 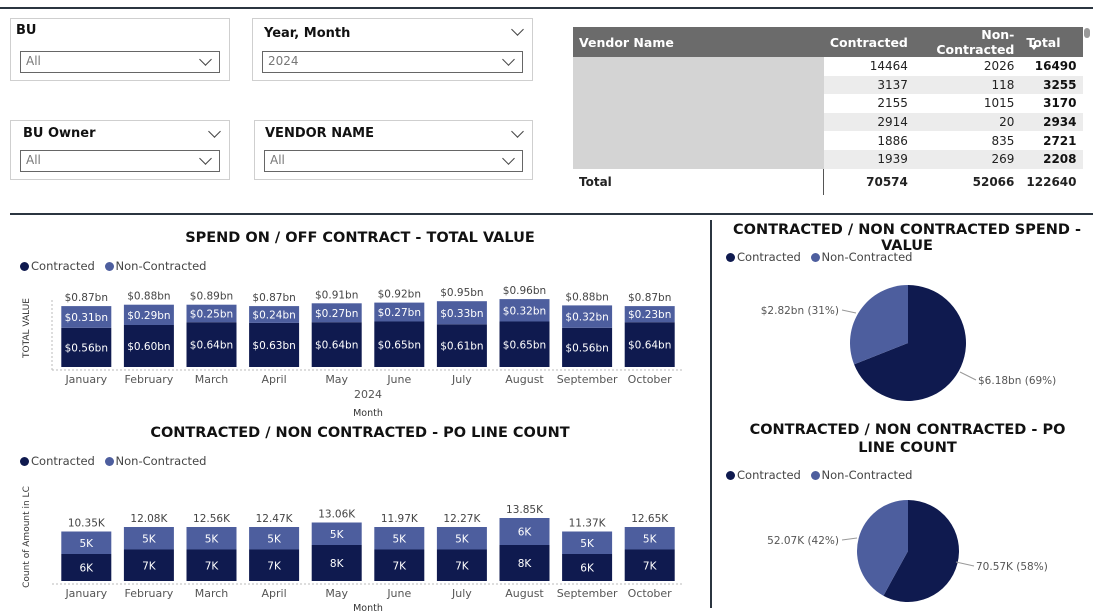 What do you see at coordinates (524, 291) in the screenshot?
I see `data-label-total: $0.96bn` at bounding box center [524, 291].